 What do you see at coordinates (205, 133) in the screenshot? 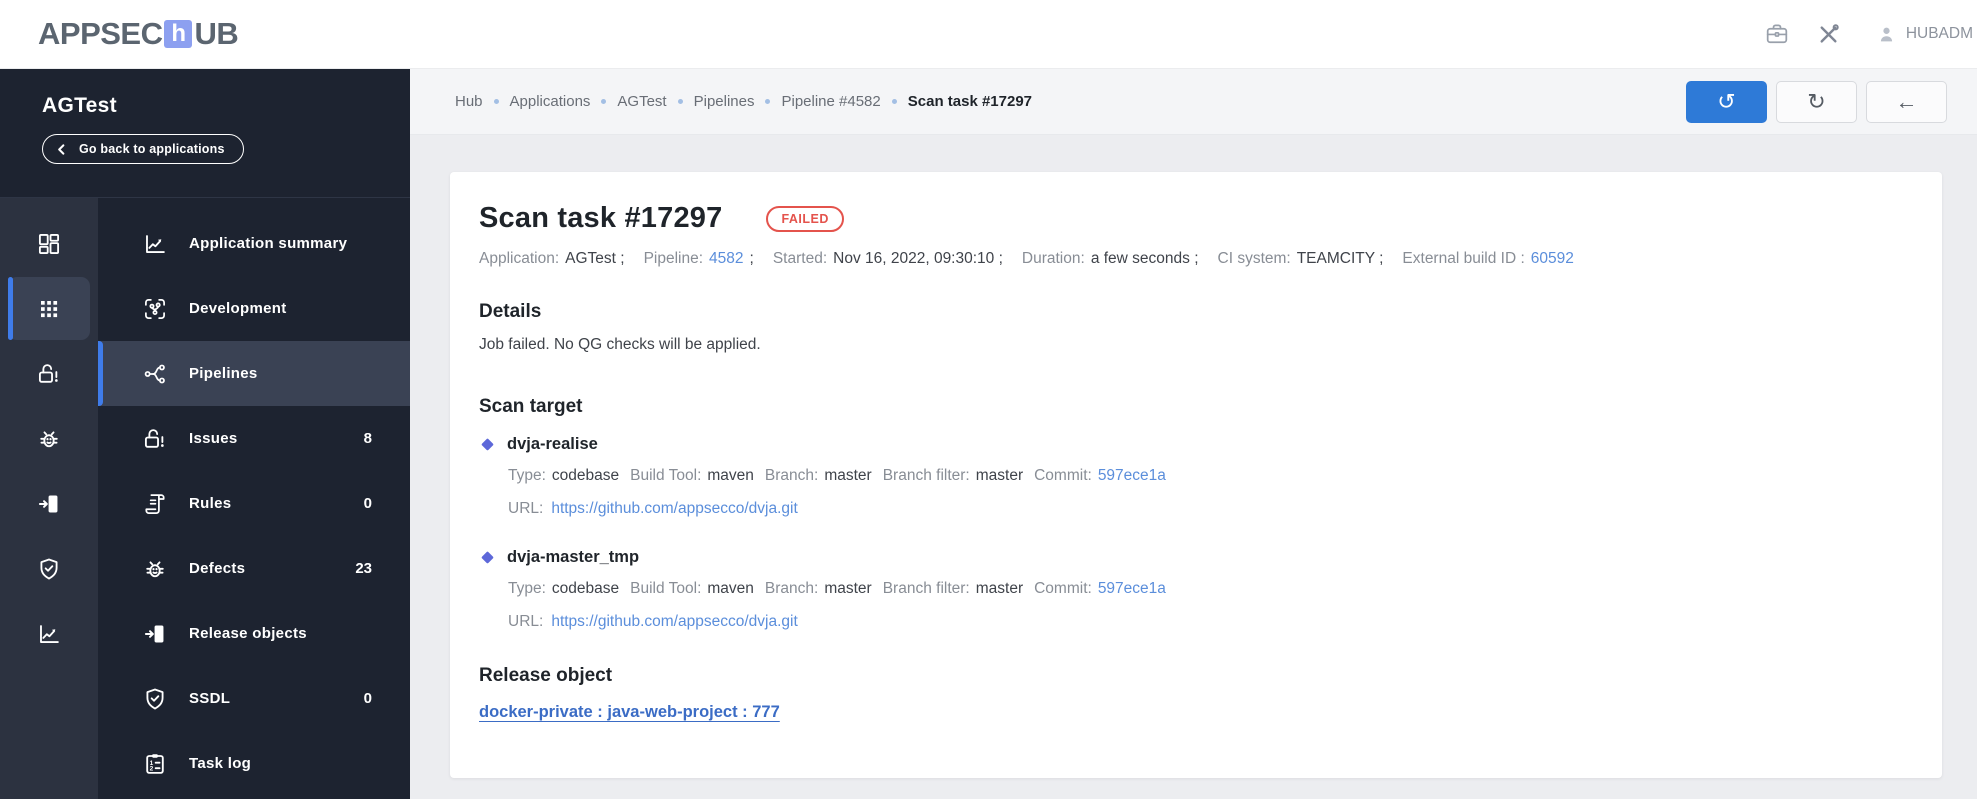
I see `sidebar-header: AGTest Go back to applications` at bounding box center [205, 133].